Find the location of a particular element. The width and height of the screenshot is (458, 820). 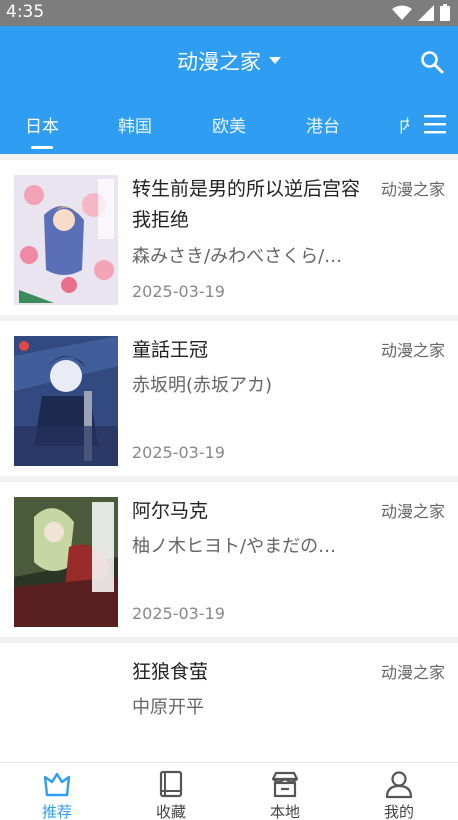

tab-korea: 韩国 is located at coordinates (135, 124).